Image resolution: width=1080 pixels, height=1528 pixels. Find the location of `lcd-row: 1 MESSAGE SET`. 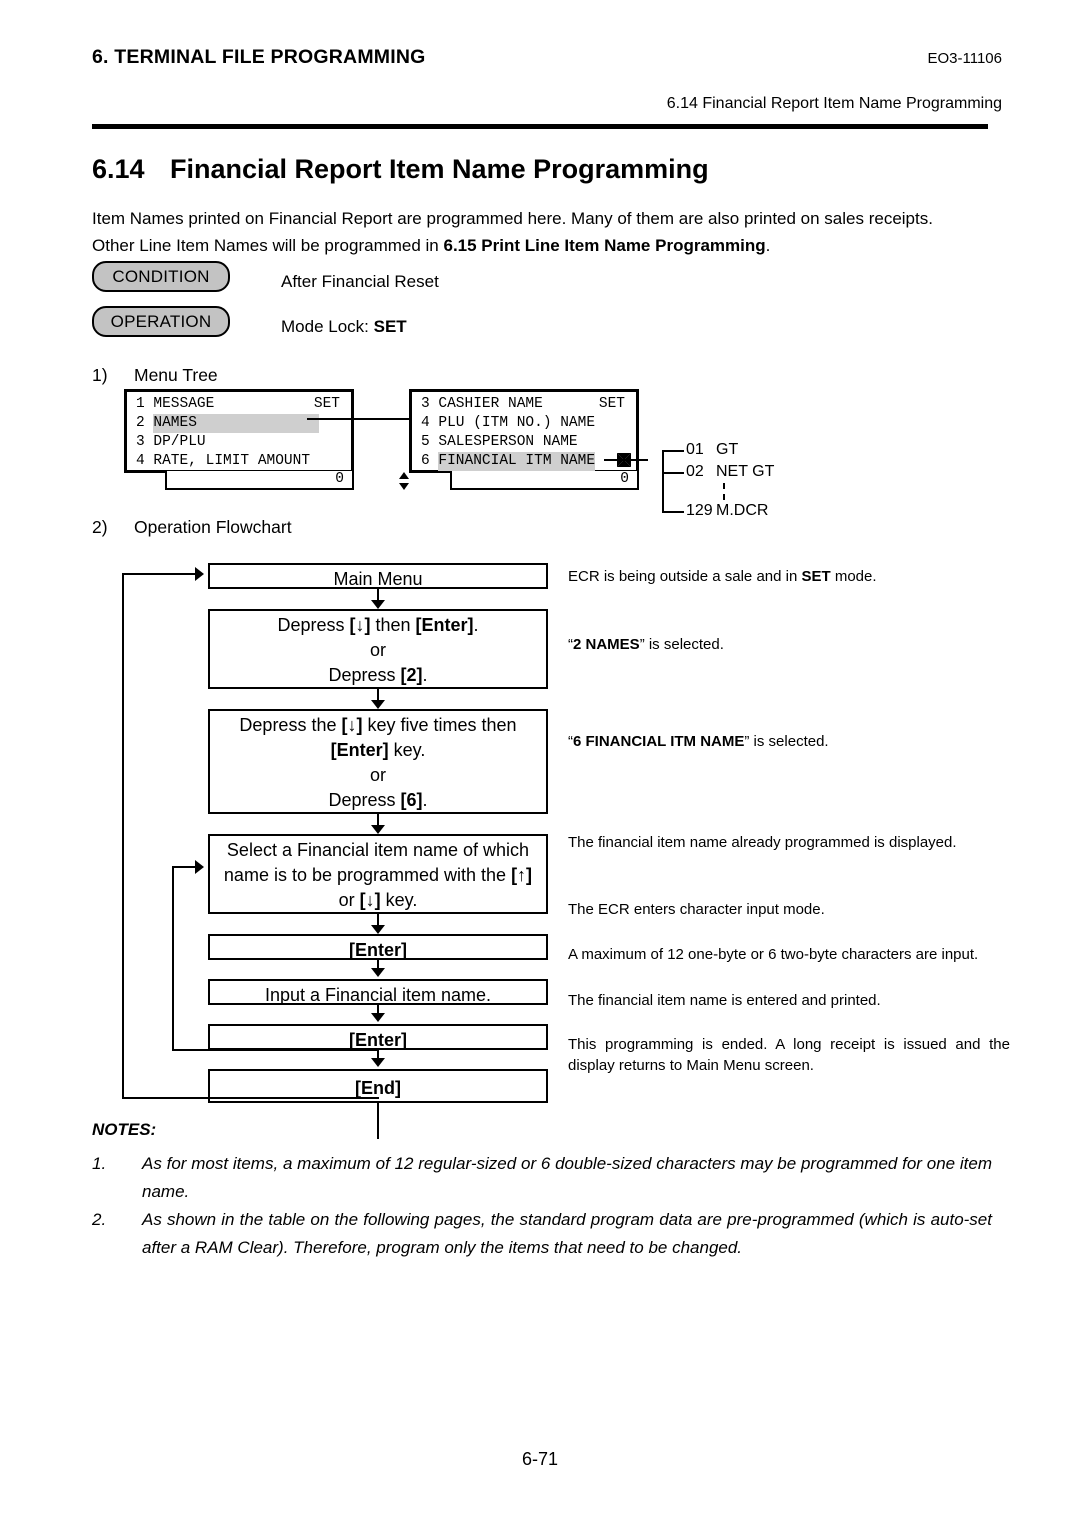

lcd-row: 1 MESSAGE SET is located at coordinates (239, 404).